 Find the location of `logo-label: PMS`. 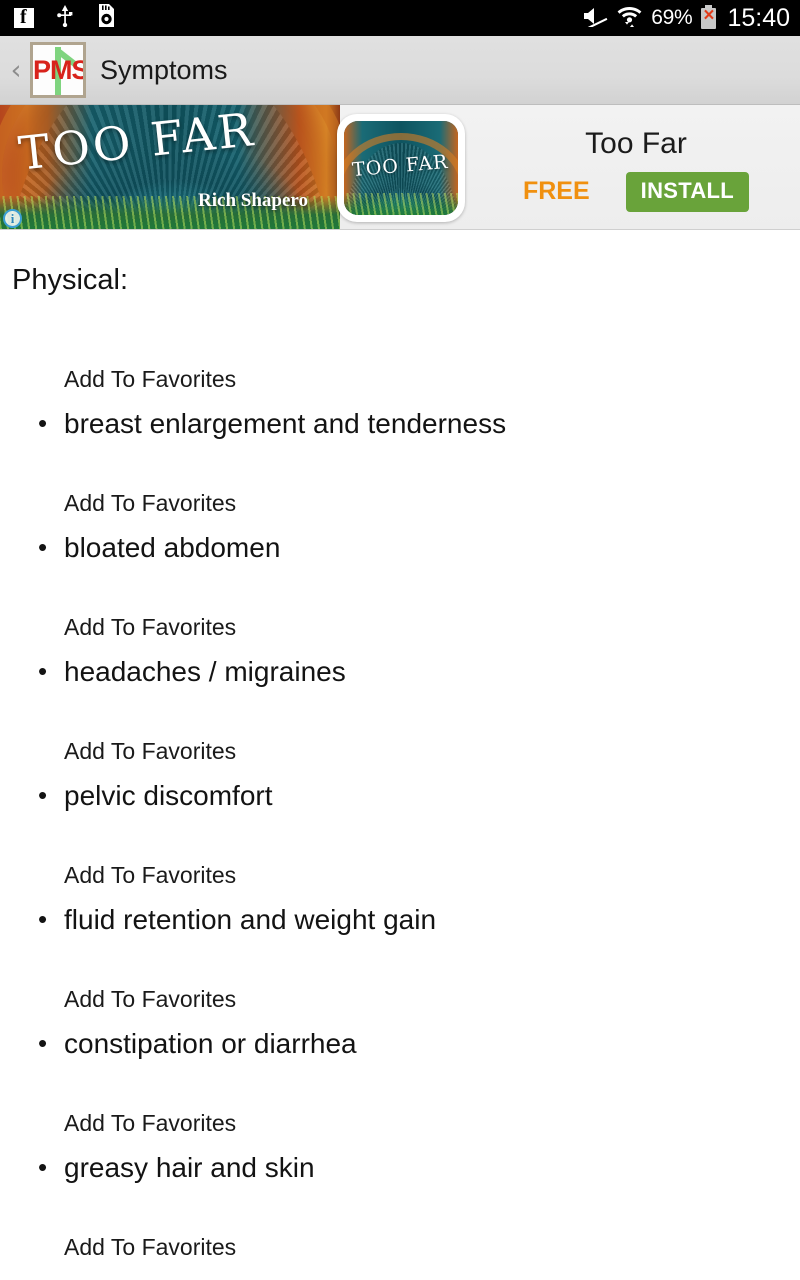

logo-label: PMS is located at coordinates (59, 70).